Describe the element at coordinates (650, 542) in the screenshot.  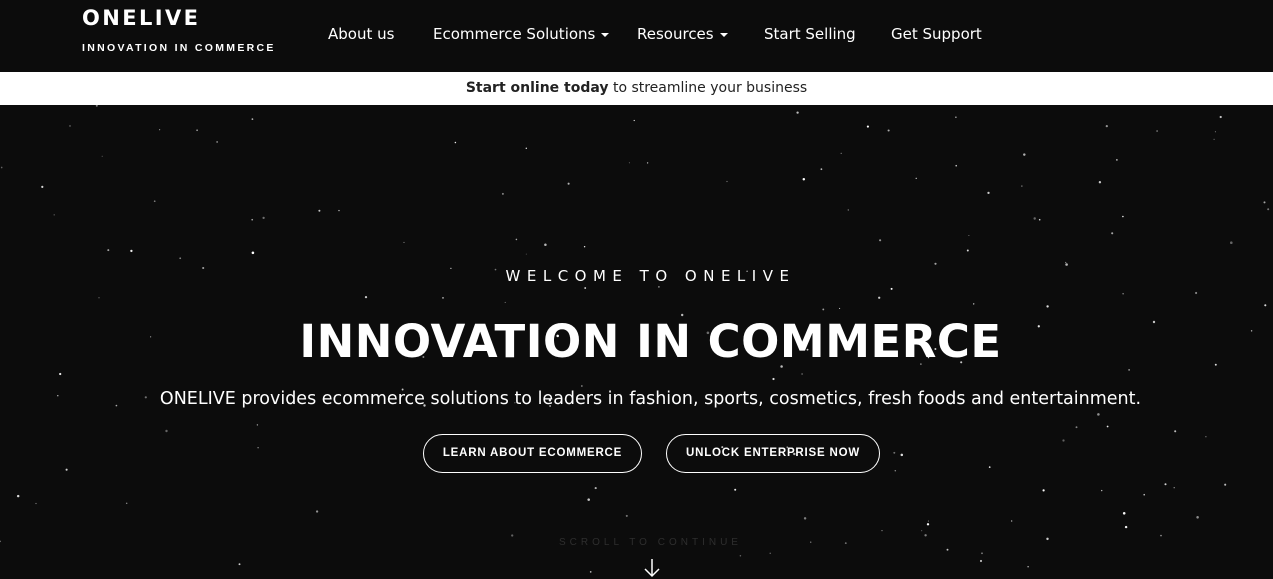
I see `scroll-label: SCROLL TO CONTINUE` at that location.